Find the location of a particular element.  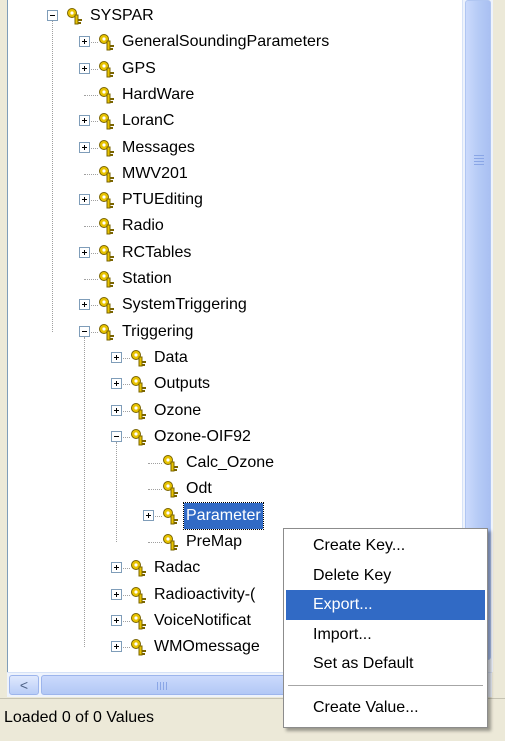

scroll-left-arrow-icon: < is located at coordinates (24, 685).